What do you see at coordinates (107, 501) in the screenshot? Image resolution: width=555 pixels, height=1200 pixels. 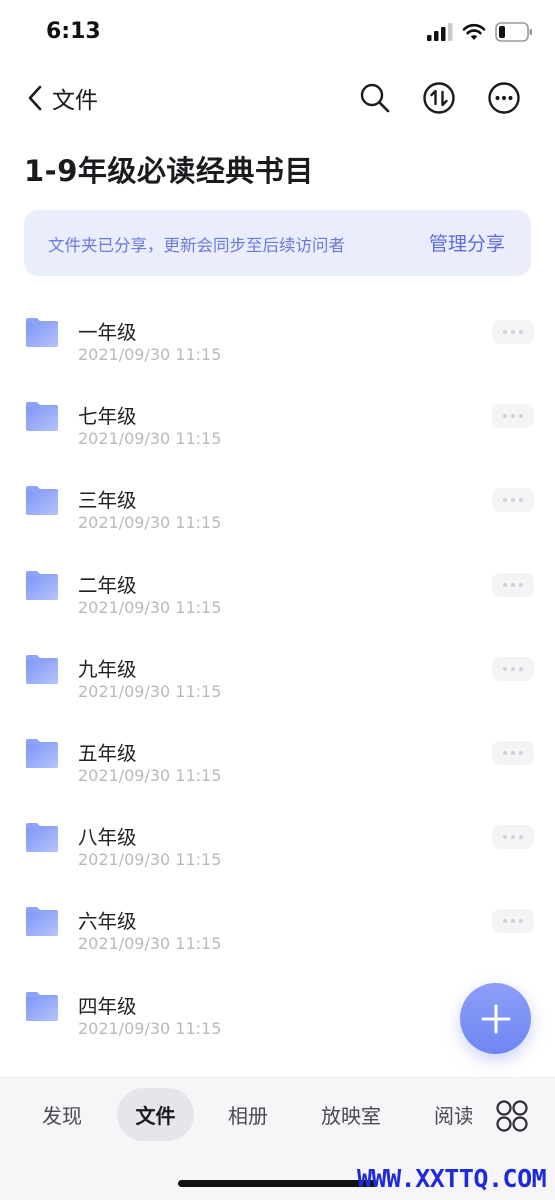 I see `file-name: 三年级` at bounding box center [107, 501].